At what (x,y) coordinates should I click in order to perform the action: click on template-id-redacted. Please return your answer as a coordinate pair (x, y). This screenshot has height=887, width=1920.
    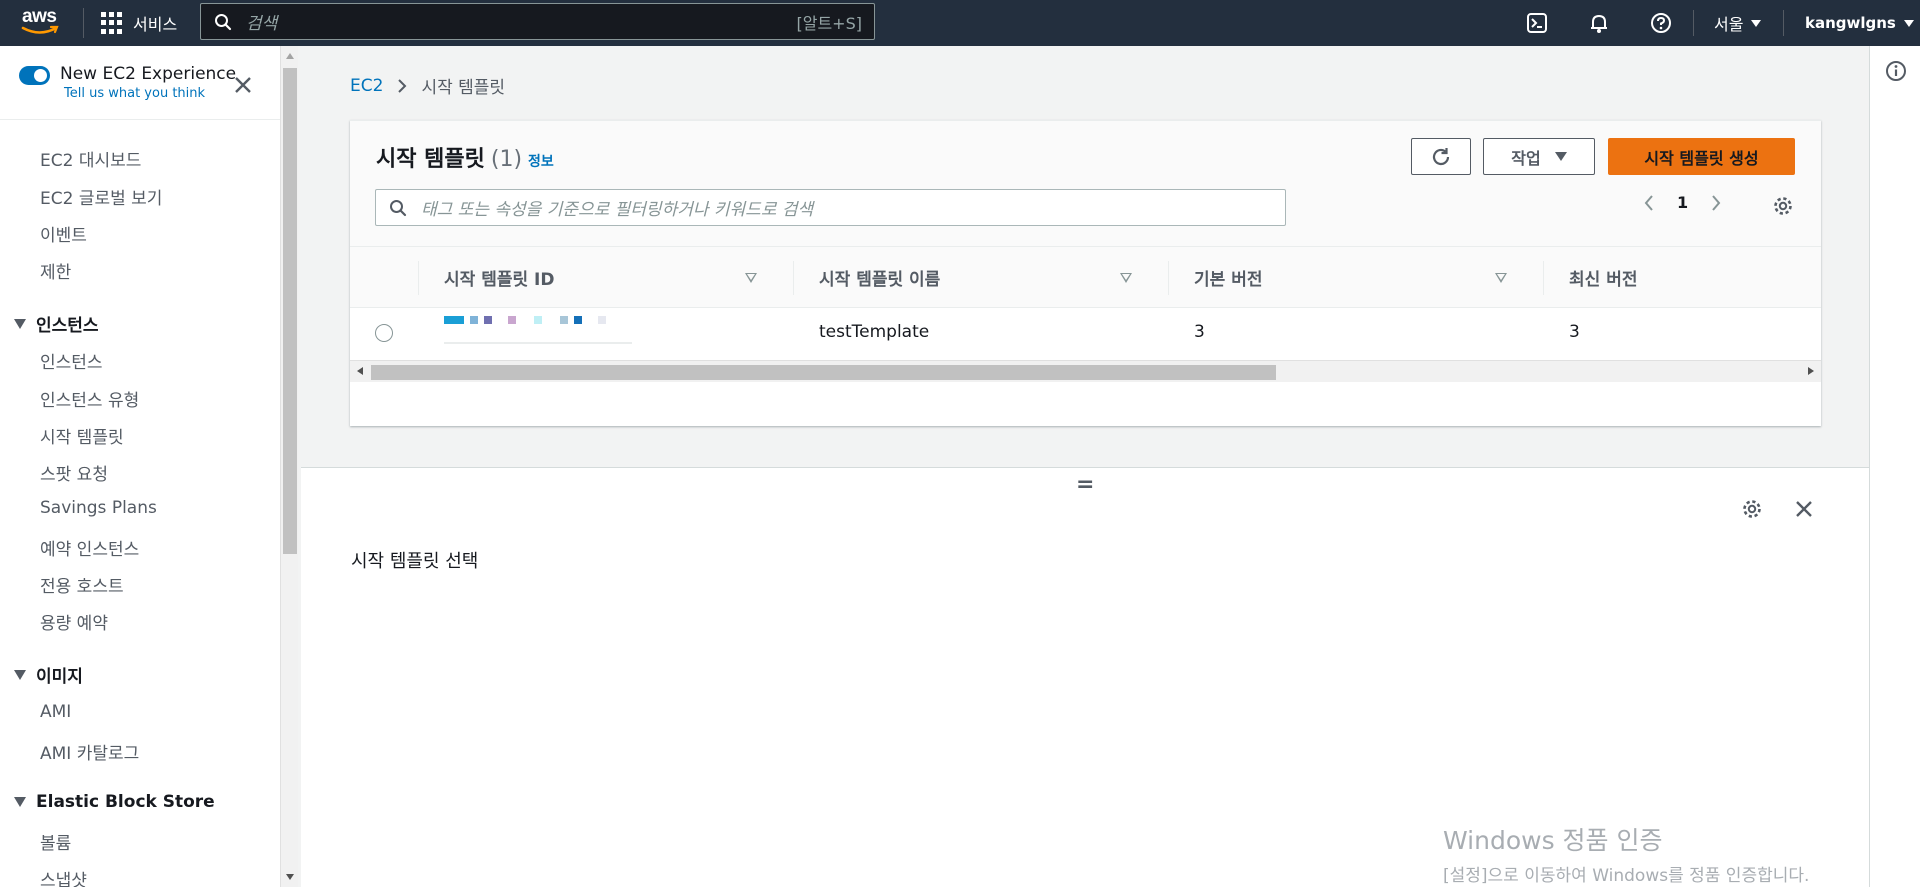
    Looking at the image, I should click on (525, 321).